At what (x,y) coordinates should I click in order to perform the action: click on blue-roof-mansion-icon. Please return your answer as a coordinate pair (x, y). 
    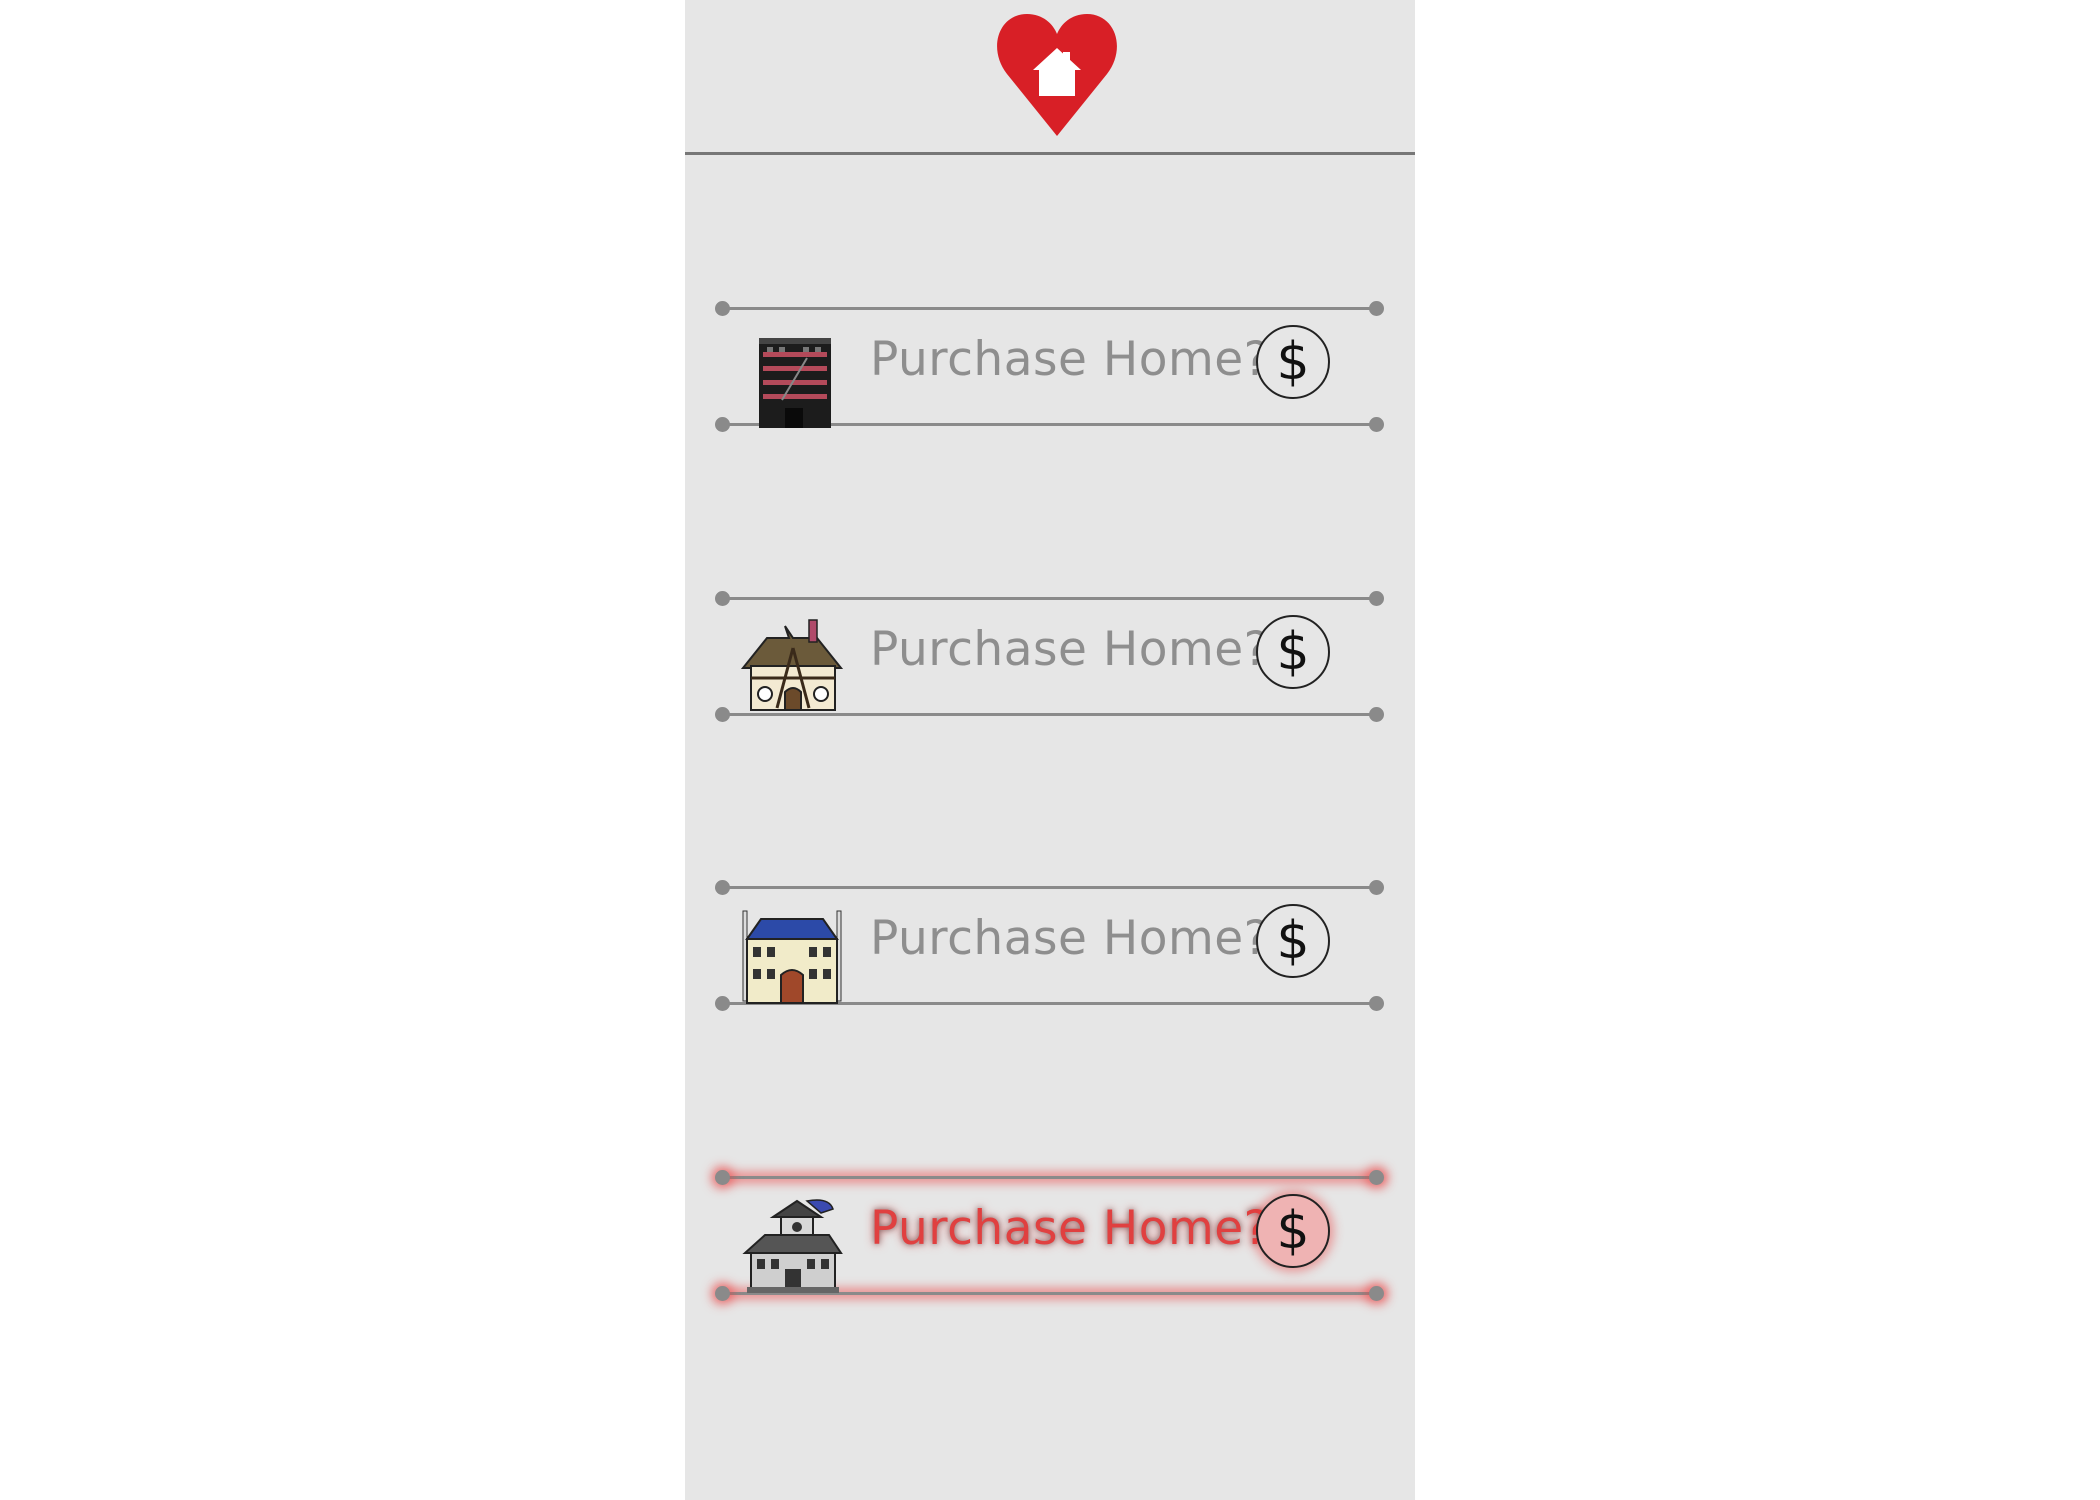
    Looking at the image, I should click on (792, 957).